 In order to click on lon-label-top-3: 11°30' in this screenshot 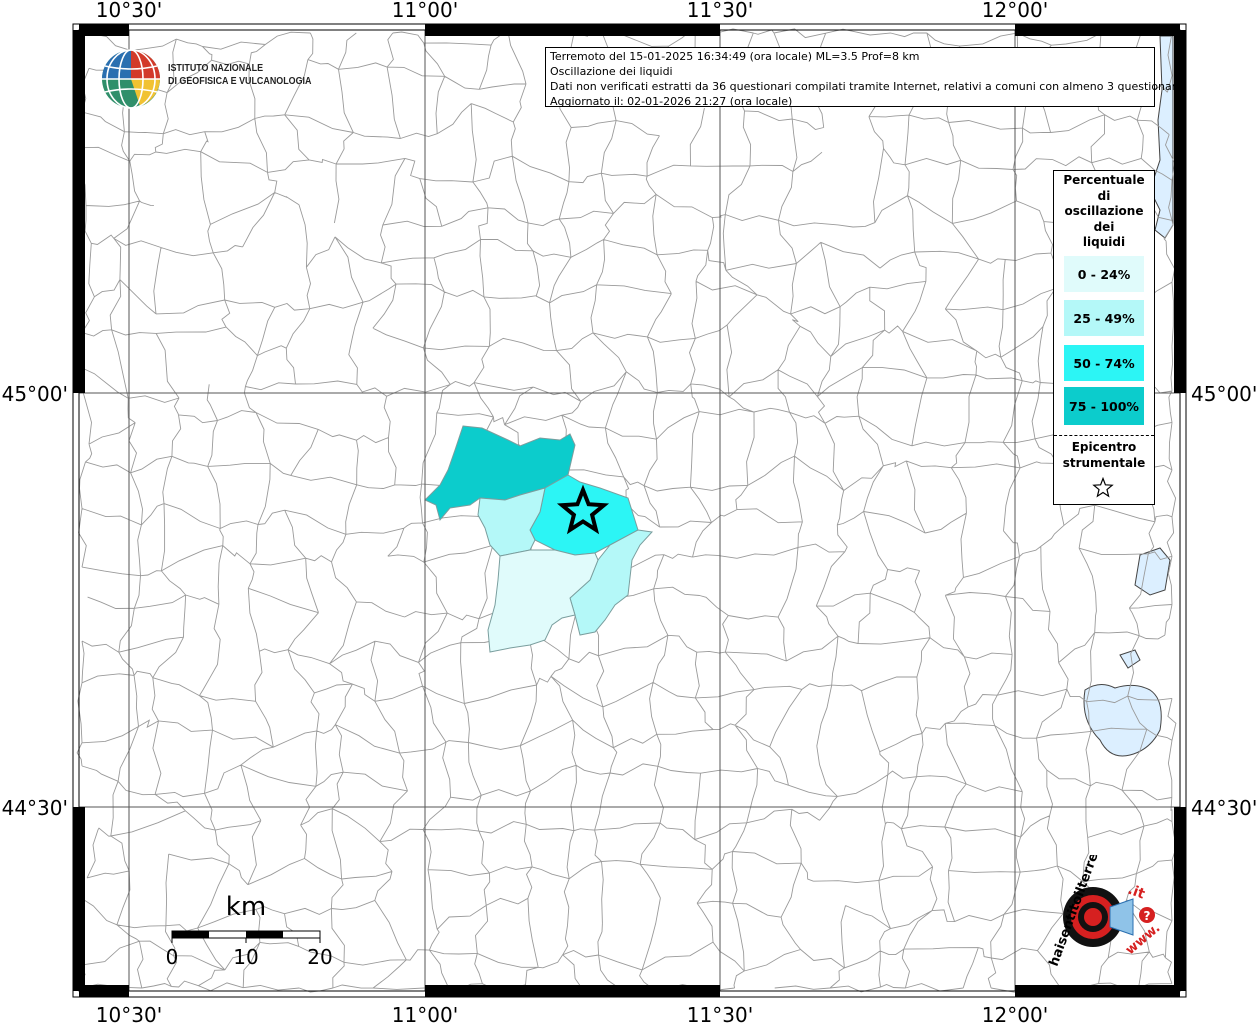, I will do `click(720, 11)`.